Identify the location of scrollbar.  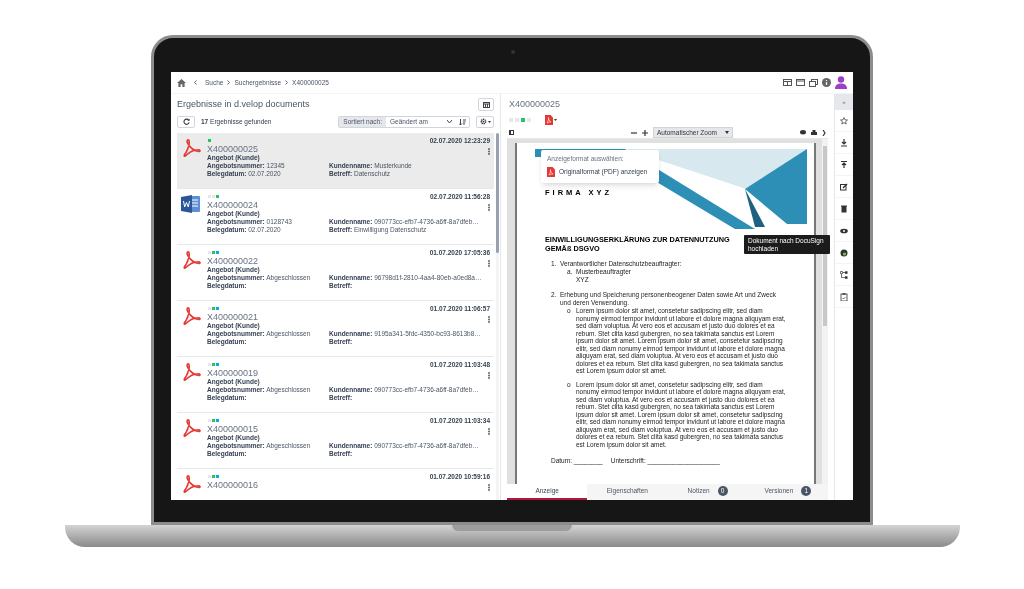
(497, 316).